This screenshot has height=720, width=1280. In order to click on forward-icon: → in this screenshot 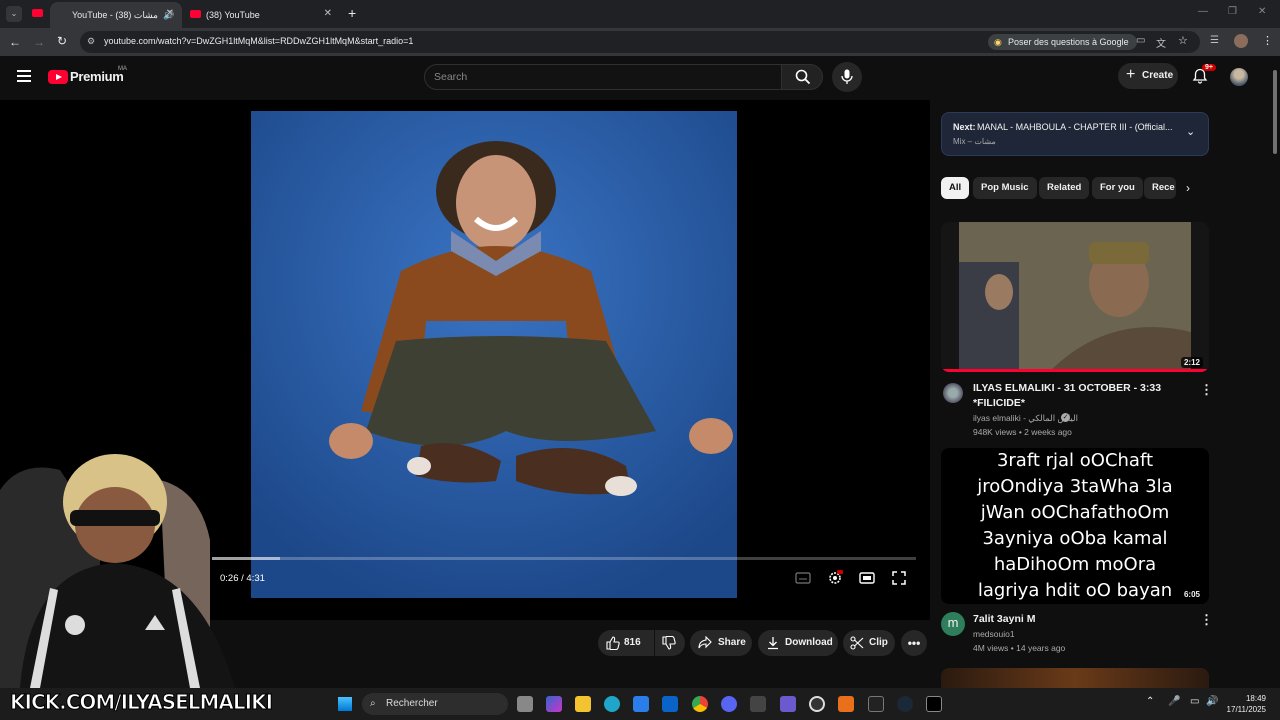, I will do `click(39, 42)`.